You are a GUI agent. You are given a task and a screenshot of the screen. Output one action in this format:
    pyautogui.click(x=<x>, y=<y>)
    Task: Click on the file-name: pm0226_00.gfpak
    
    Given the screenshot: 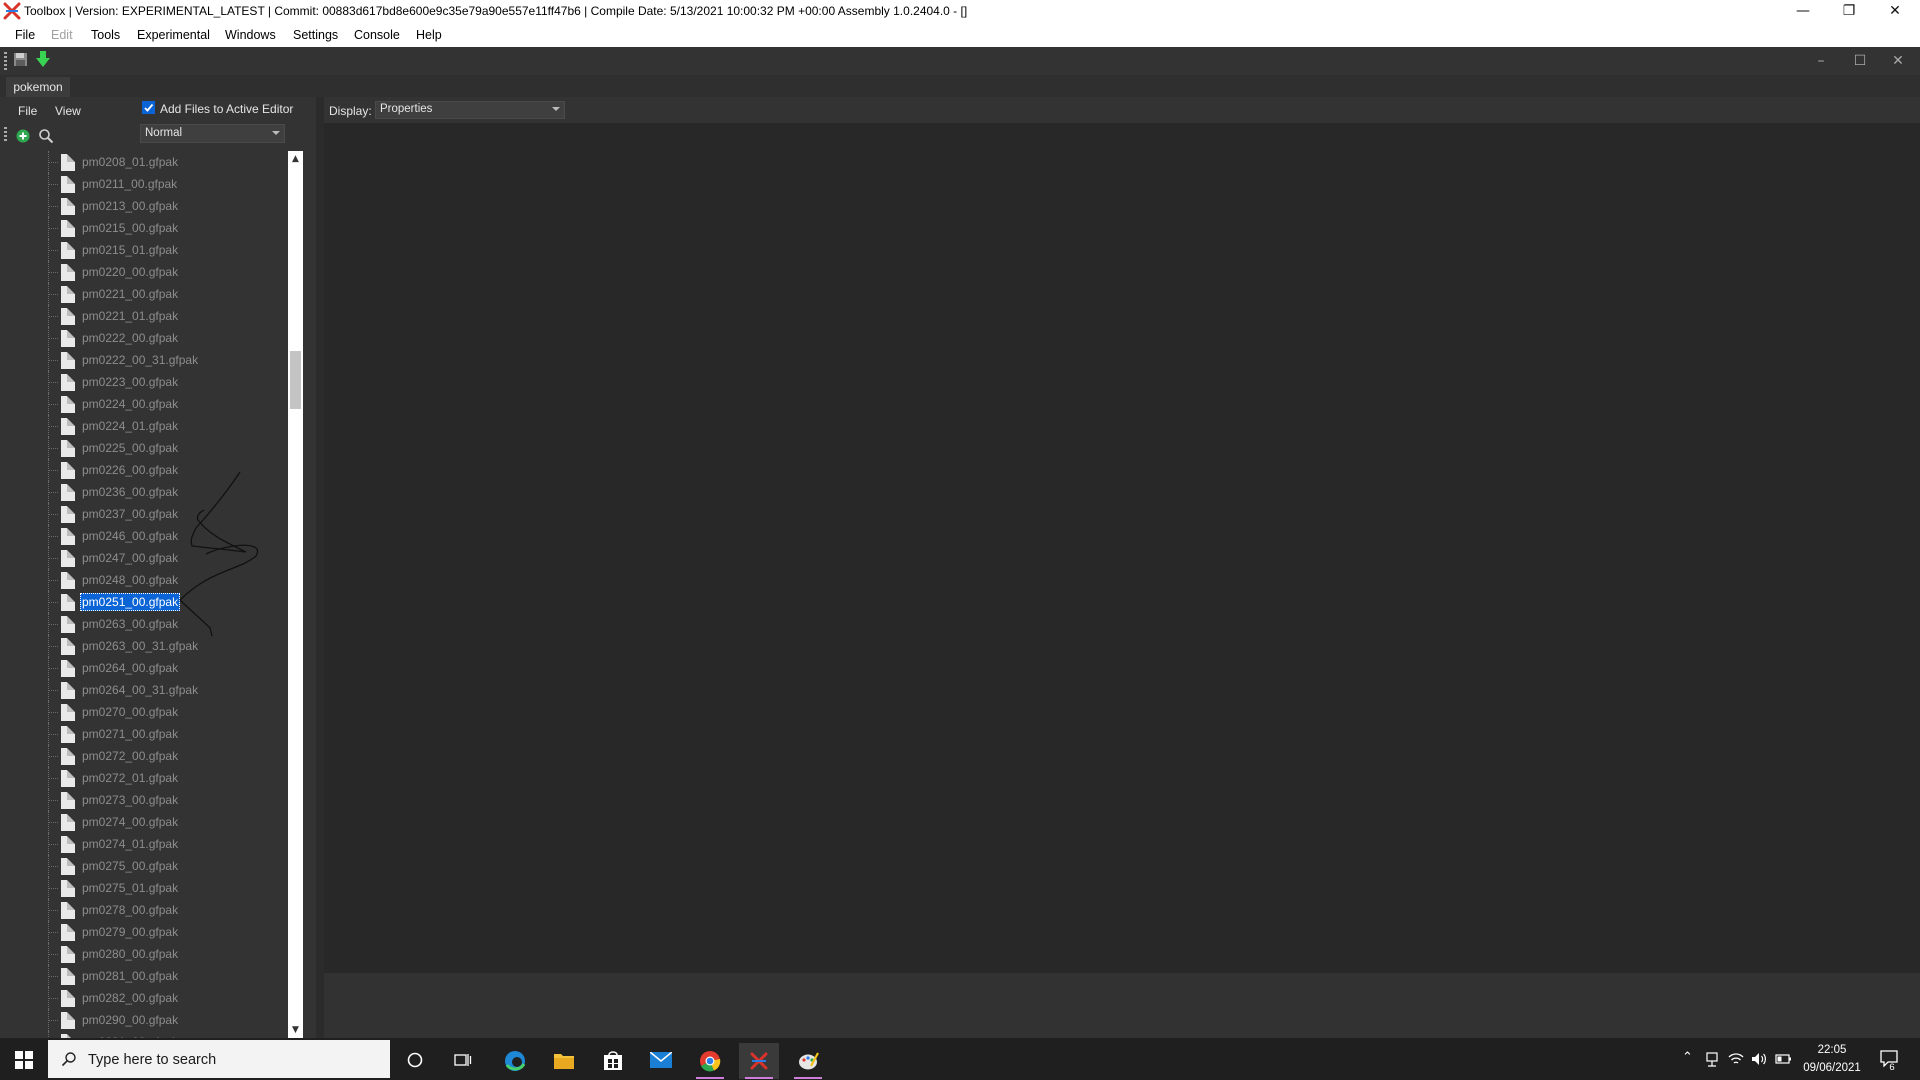 What is the action you would take?
    pyautogui.click(x=130, y=470)
    